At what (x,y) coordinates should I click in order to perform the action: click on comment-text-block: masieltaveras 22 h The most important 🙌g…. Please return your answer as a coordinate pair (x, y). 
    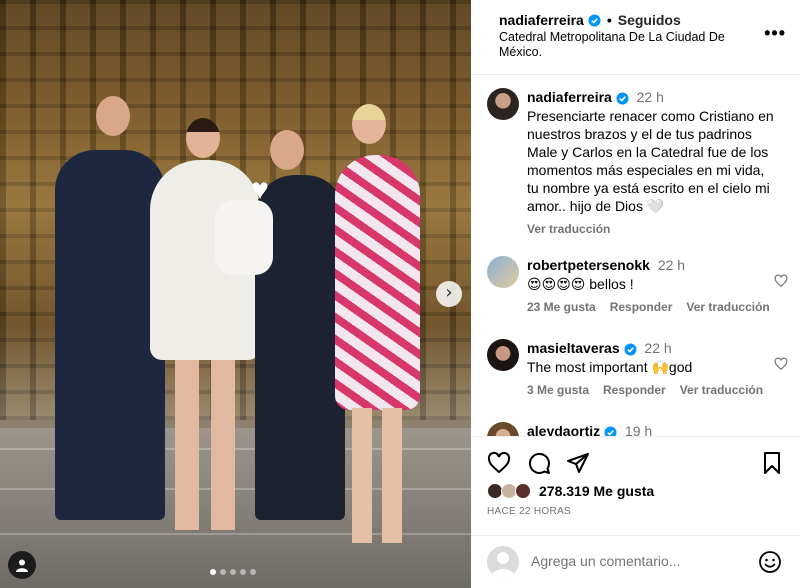
    Looking at the image, I should click on (652, 357).